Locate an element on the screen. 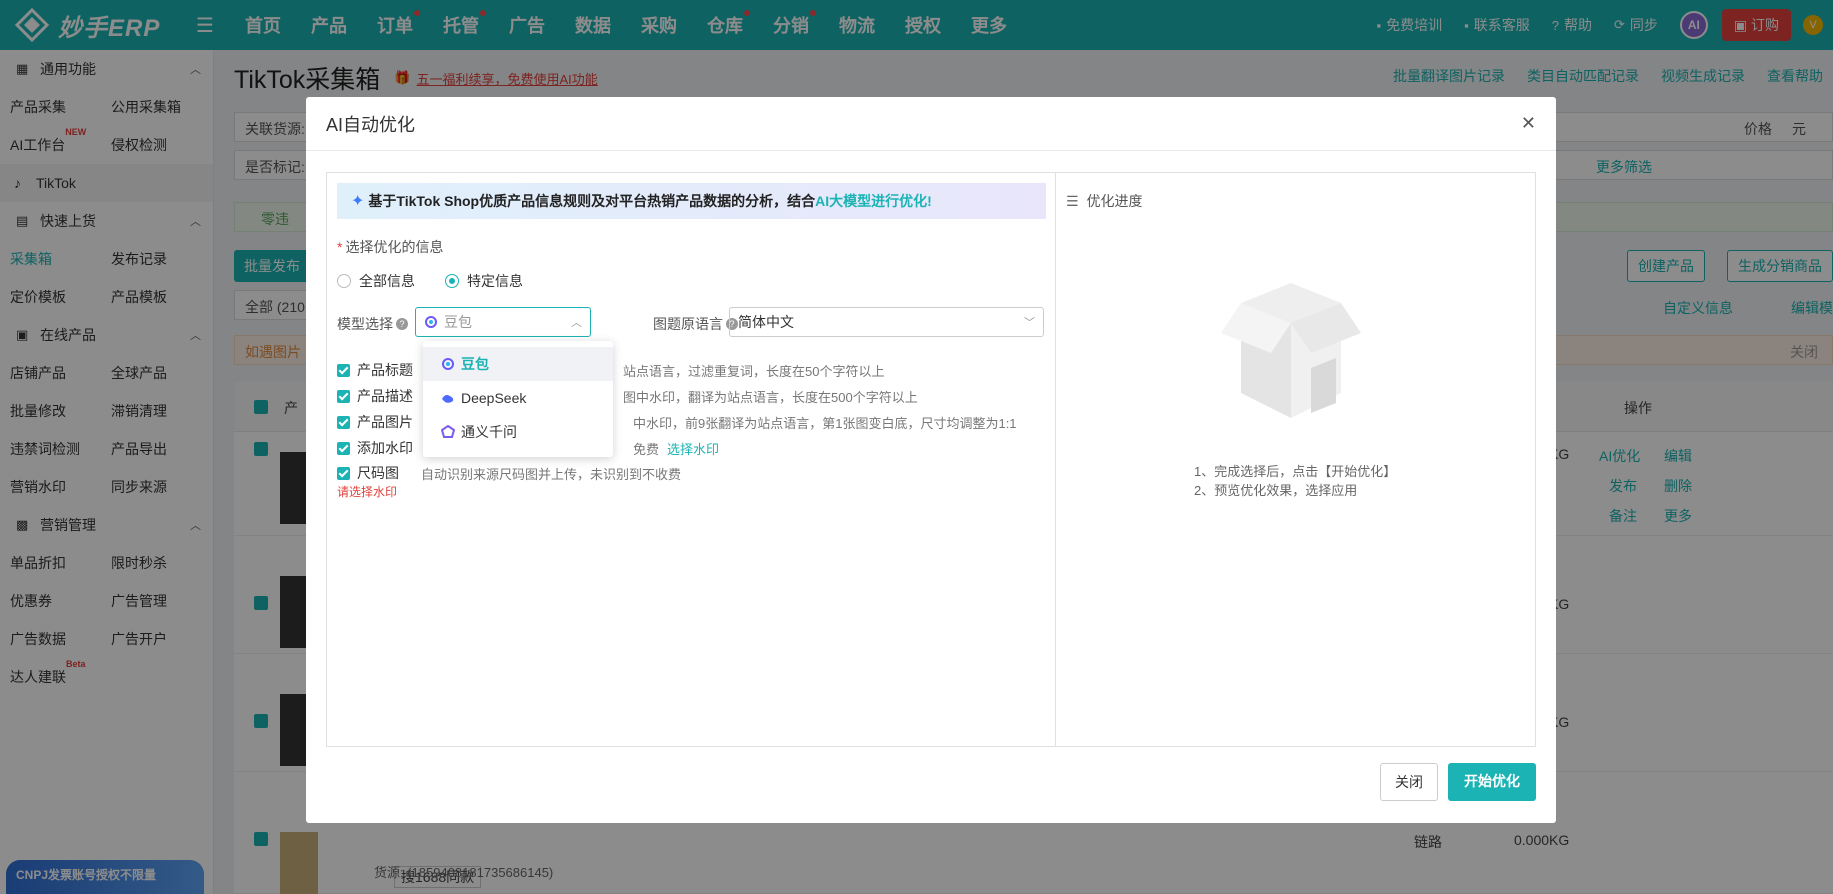 The image size is (1833, 894). watermark-desc-text: 免费 is located at coordinates (646, 449).